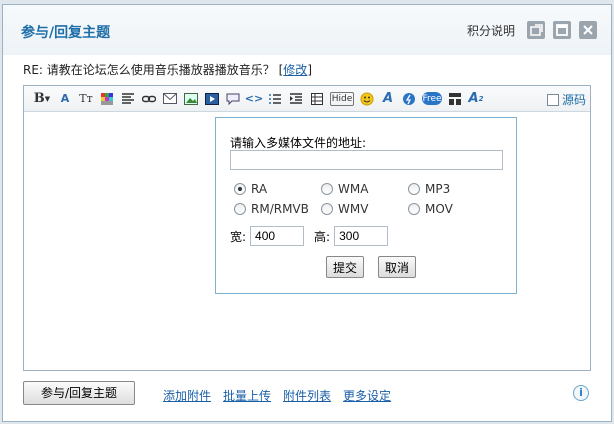 Image resolution: width=614 pixels, height=424 pixels. Describe the element at coordinates (66, 33) in the screenshot. I see `dialog-title: 参与/回复主题` at that location.